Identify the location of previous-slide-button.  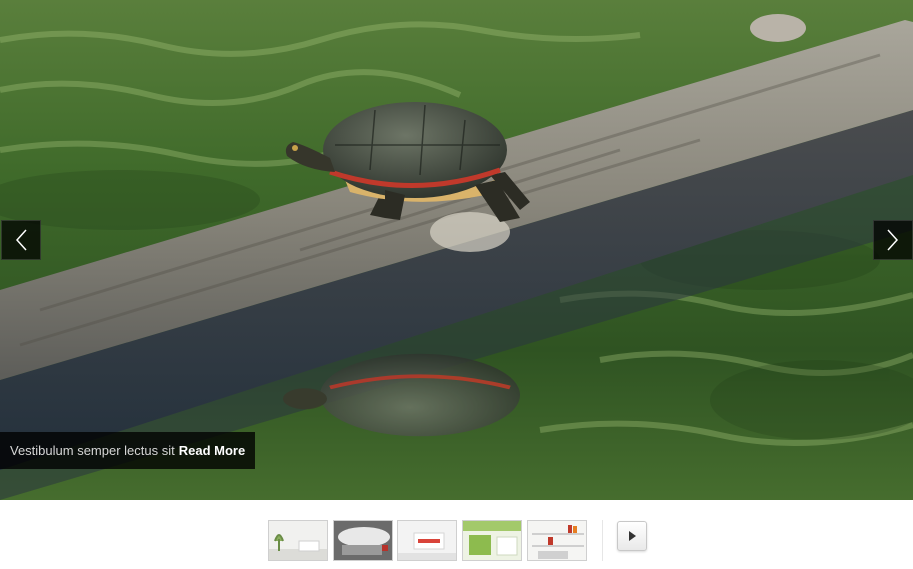
(21, 240).